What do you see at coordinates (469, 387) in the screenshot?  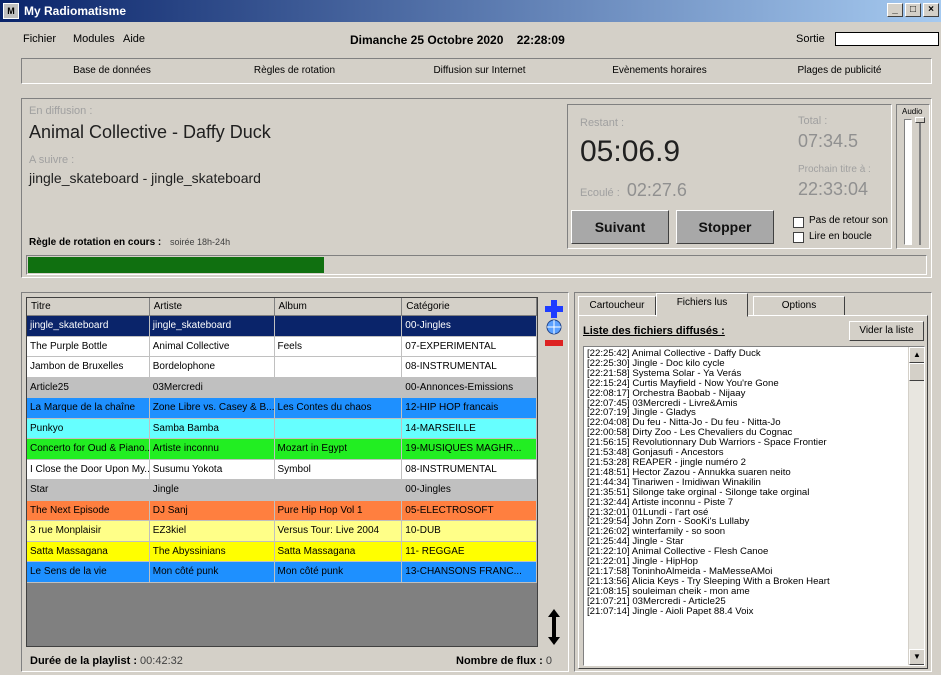 I see `table-cell: 00-Annonces-Emissions` at bounding box center [469, 387].